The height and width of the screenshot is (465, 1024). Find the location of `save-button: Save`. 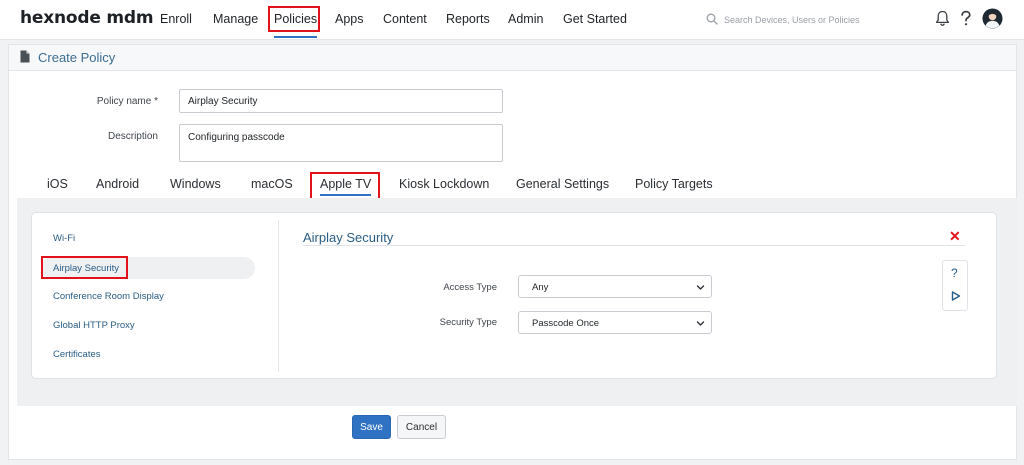

save-button: Save is located at coordinates (371, 427).